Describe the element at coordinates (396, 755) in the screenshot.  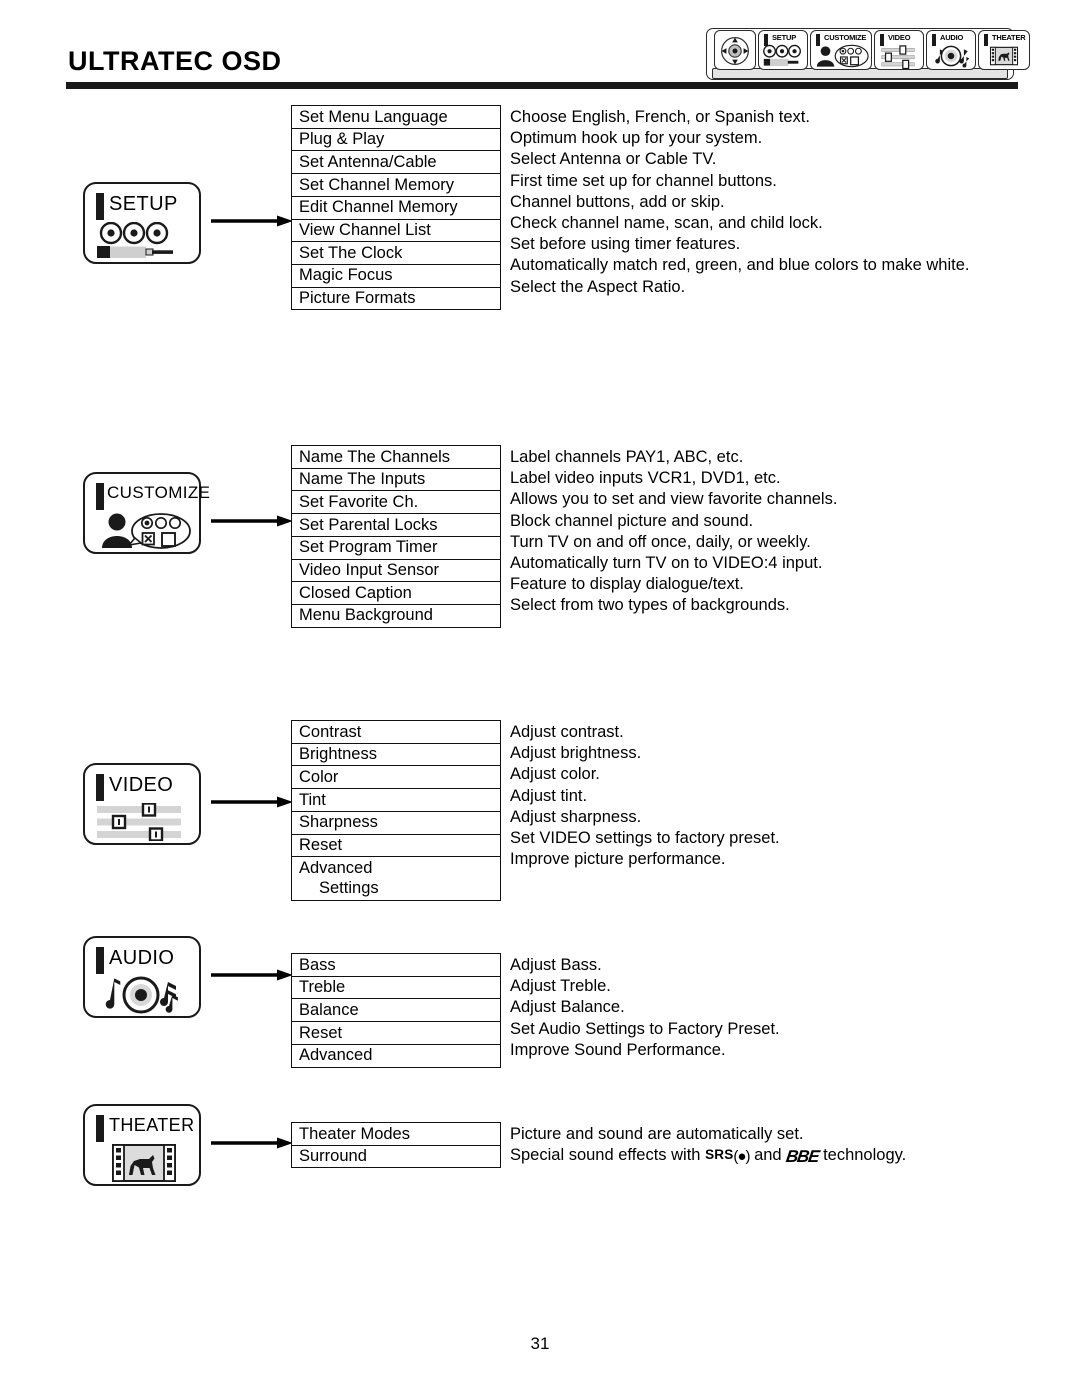
I see `menu-item: Brightness` at that location.